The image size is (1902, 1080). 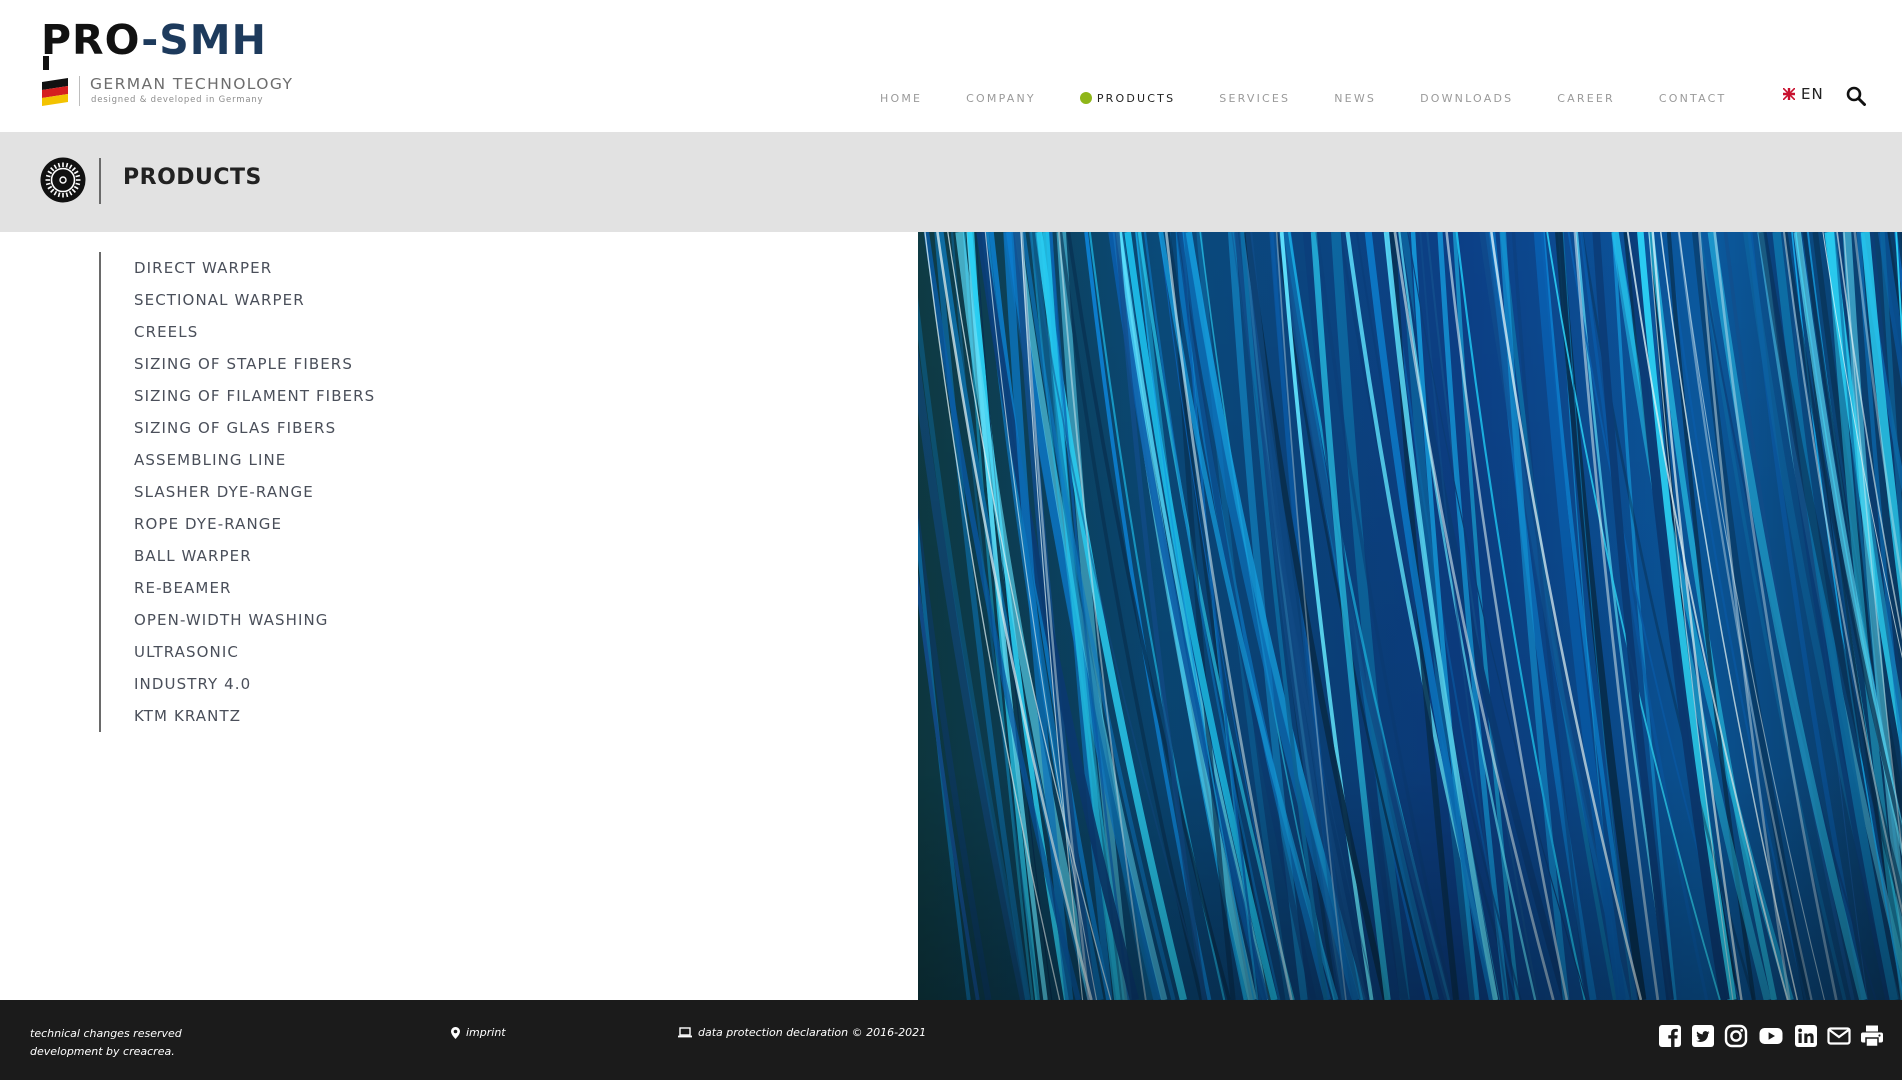 I want to click on nav-news: NEWS, so click(x=1355, y=98).